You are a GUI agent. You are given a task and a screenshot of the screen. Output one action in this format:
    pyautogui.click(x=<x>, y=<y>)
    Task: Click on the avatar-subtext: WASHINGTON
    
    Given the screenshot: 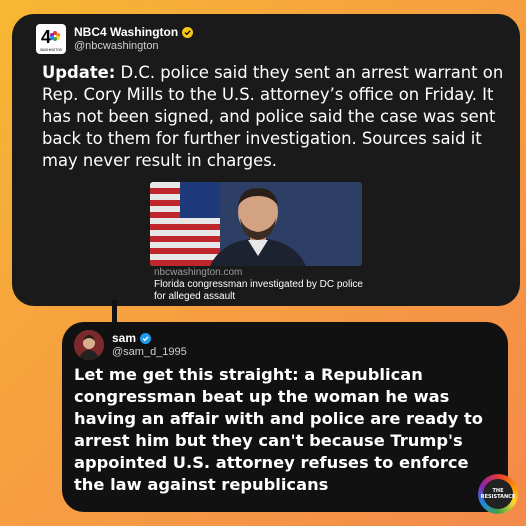 What is the action you would take?
    pyautogui.click(x=51, y=50)
    